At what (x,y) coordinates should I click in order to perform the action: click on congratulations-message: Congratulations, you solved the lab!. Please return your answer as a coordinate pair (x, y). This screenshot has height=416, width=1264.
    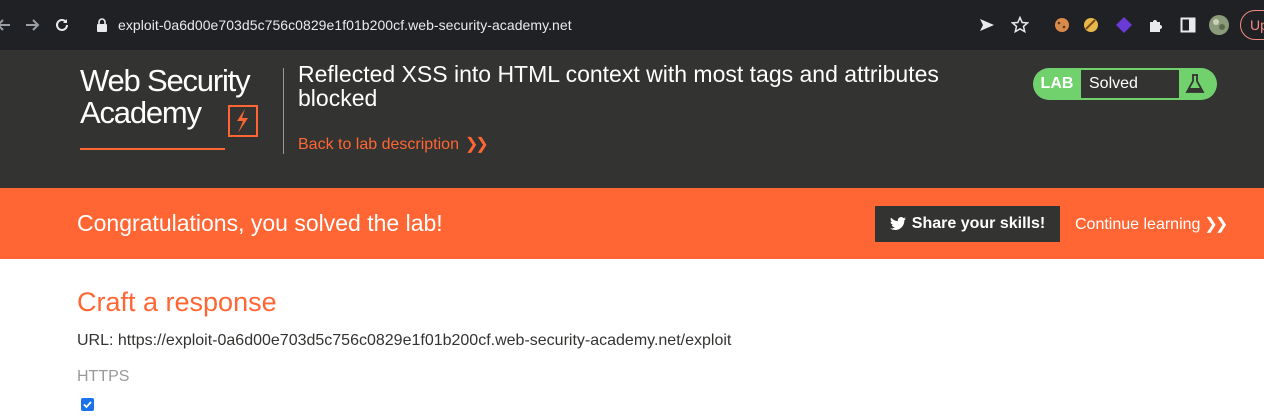
    Looking at the image, I should click on (260, 223).